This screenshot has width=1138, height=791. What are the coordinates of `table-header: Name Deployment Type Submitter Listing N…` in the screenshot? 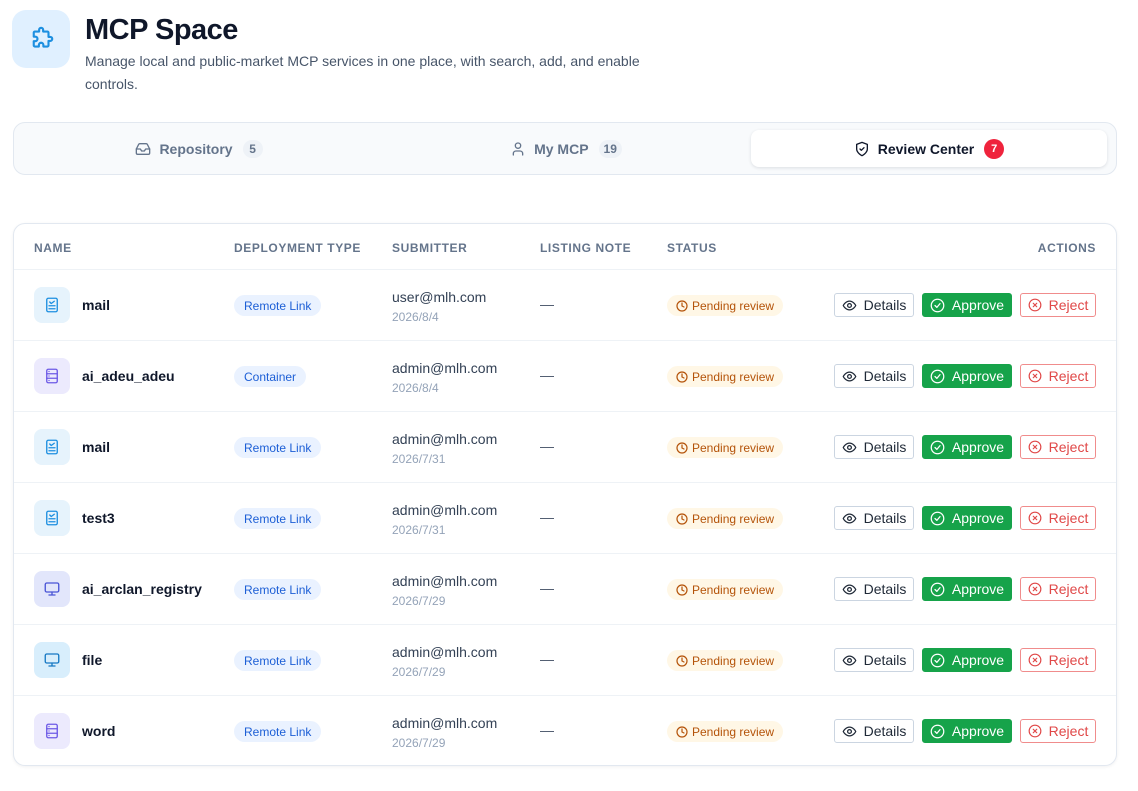 It's located at (565, 247).